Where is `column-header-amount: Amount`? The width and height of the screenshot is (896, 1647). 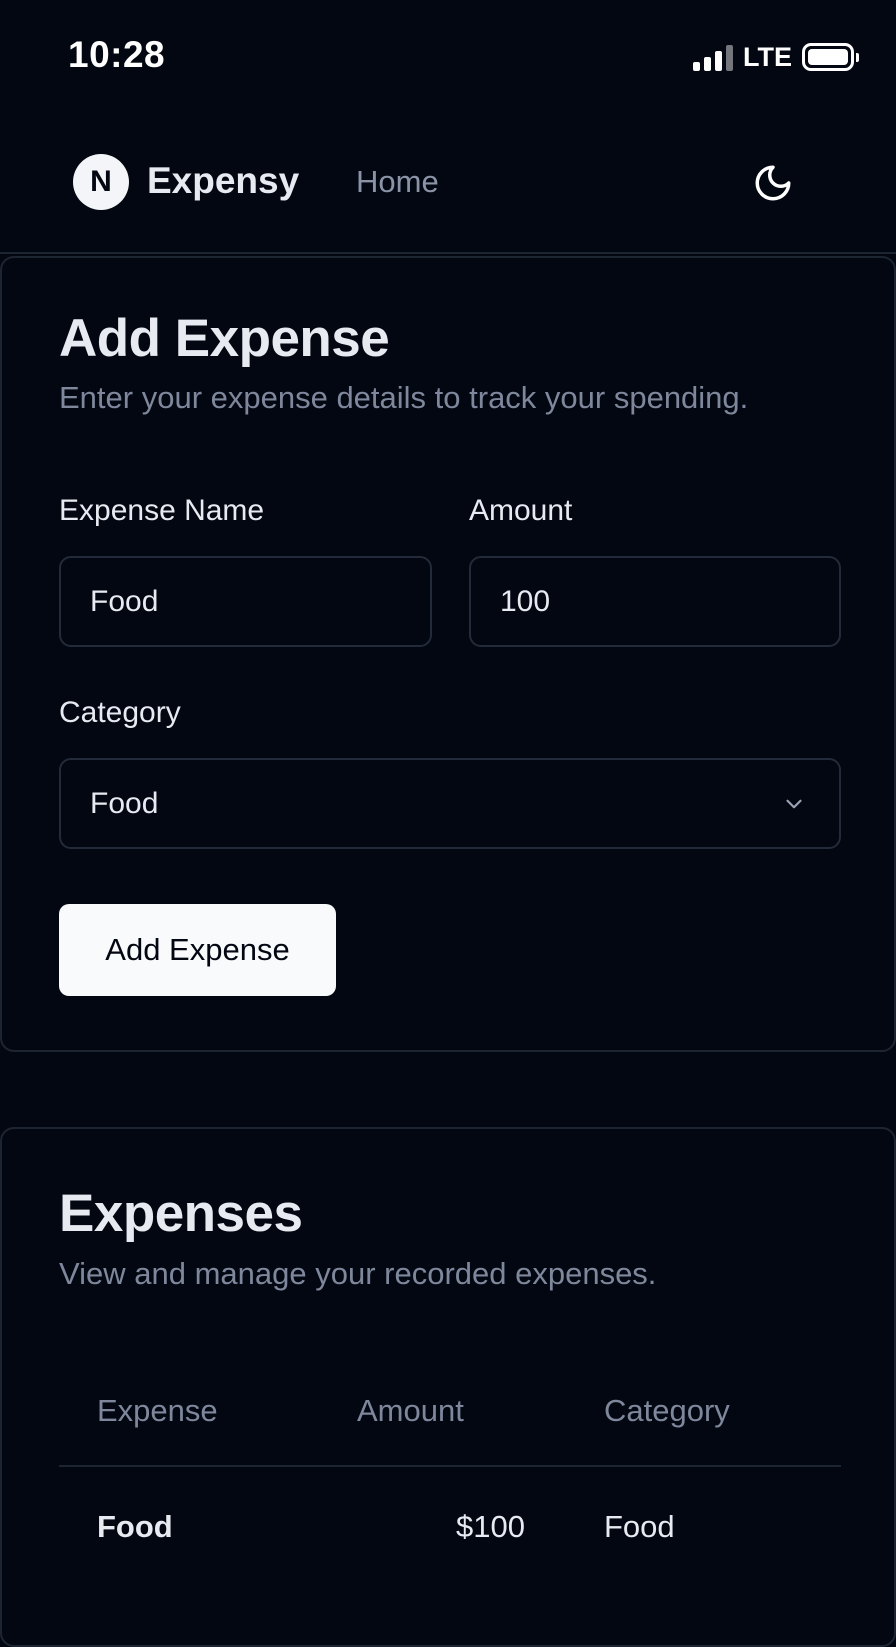
column-header-amount: Amount is located at coordinates (410, 1411).